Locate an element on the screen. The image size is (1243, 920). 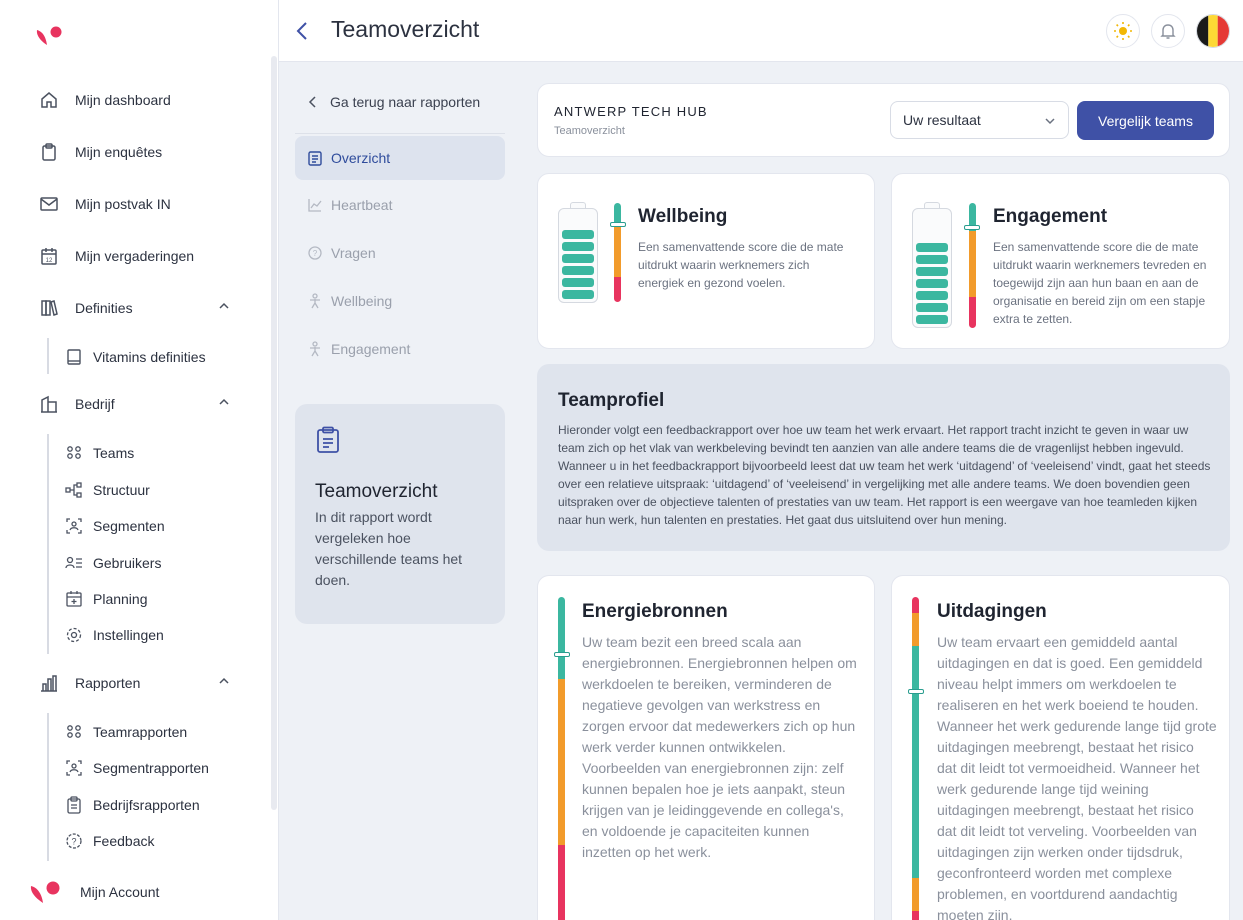
sidebar-item-postvak: Mijn postvak IN is located at coordinates (104, 204).